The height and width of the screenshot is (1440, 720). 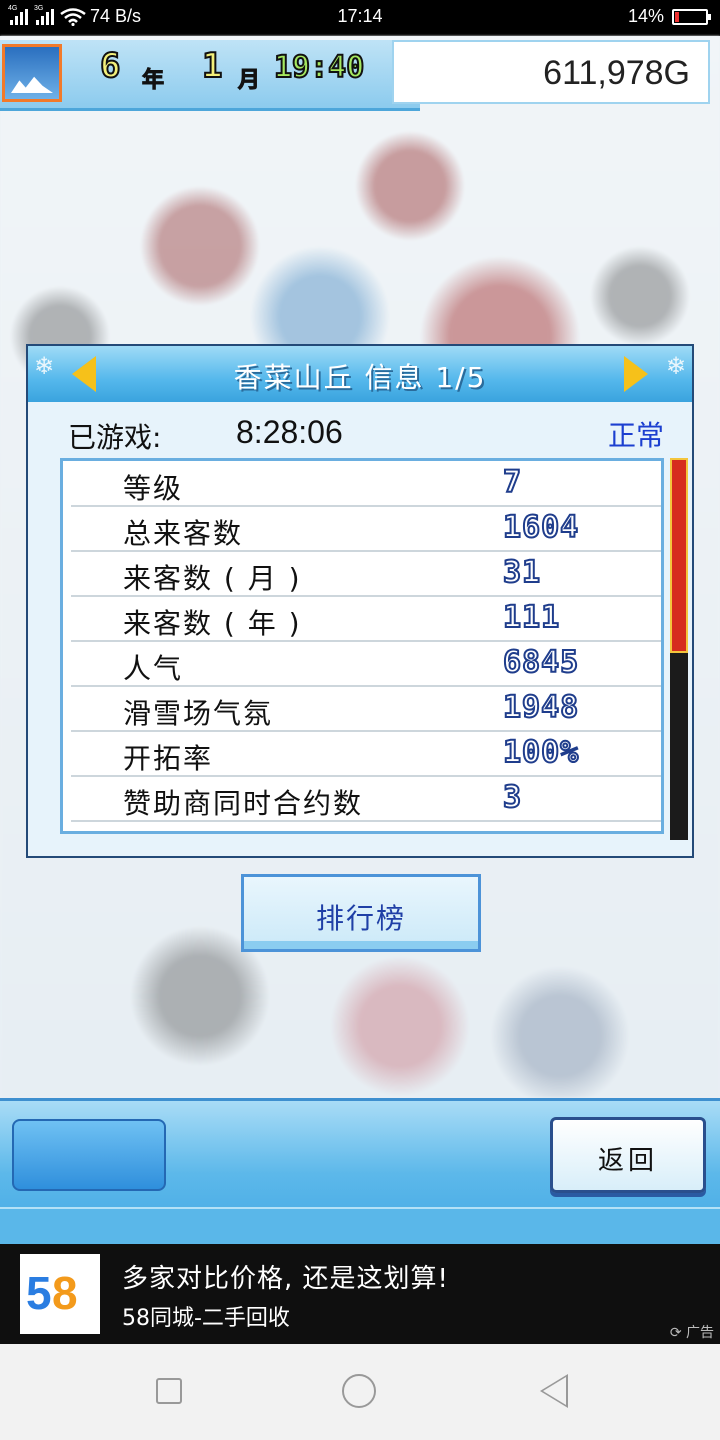 What do you see at coordinates (115, 437) in the screenshot?
I see `played-time-label: 已游戏:` at bounding box center [115, 437].